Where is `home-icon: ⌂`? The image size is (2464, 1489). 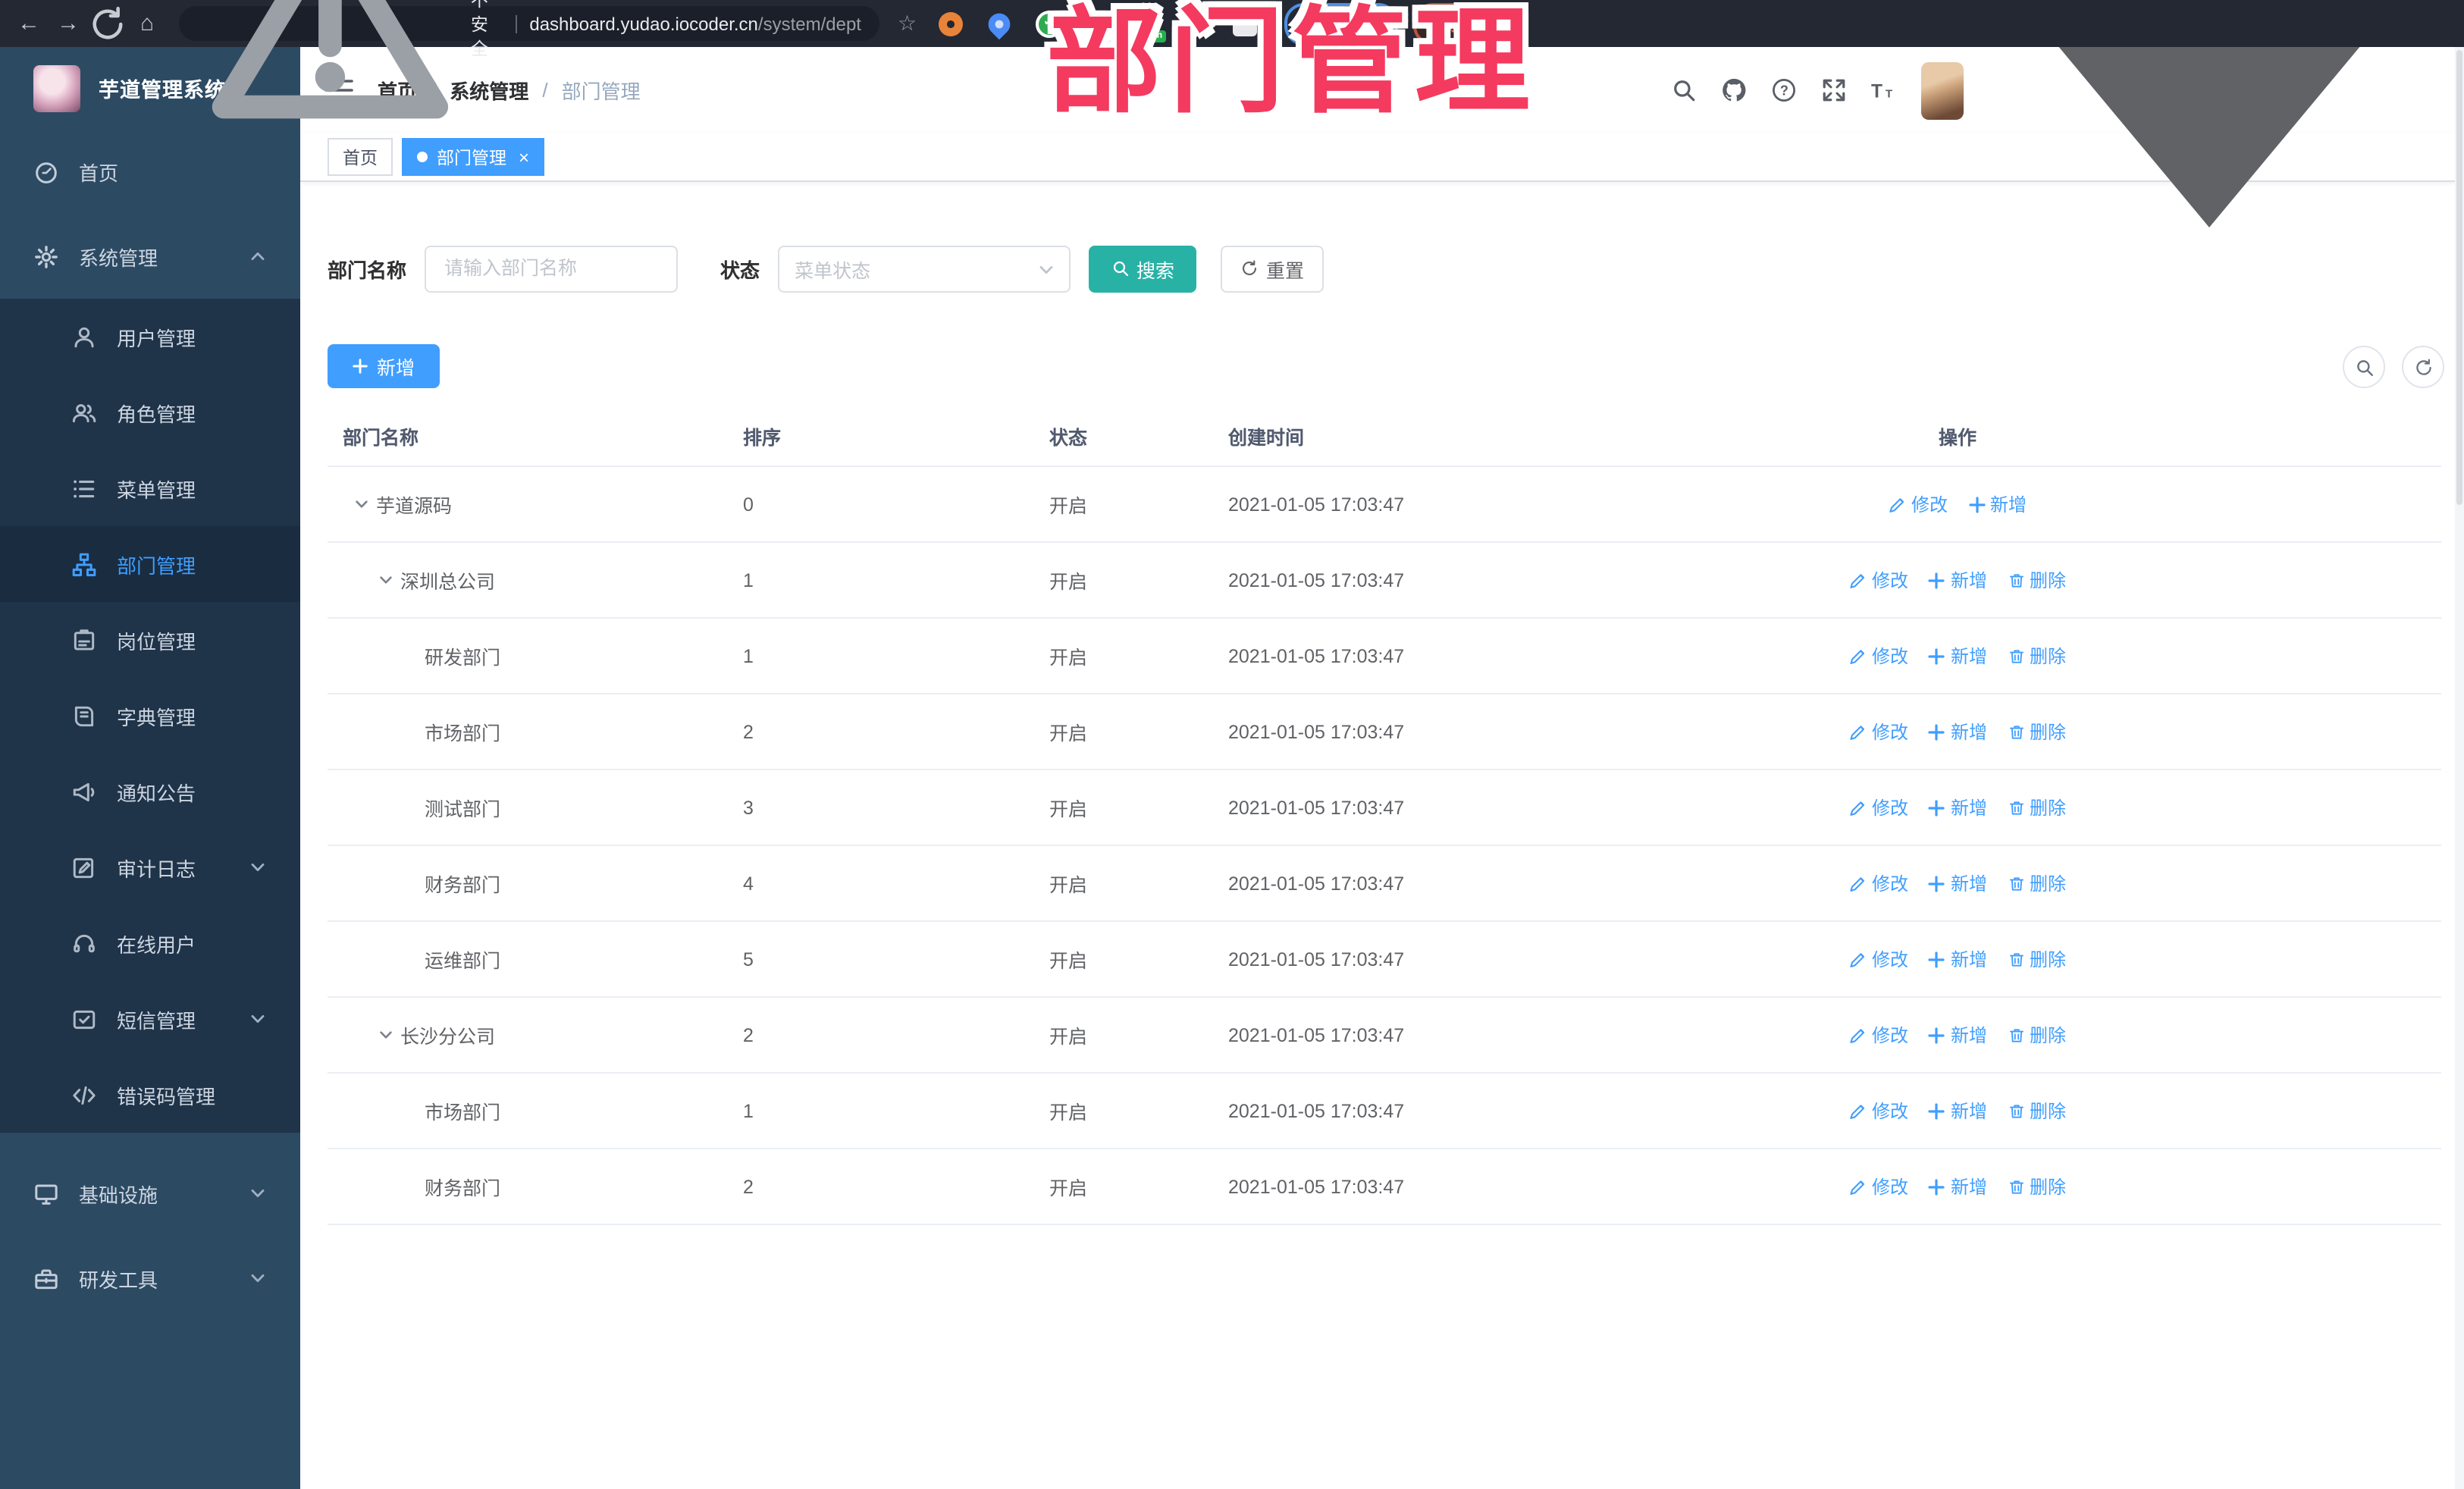
home-icon: ⌂ is located at coordinates (147, 23).